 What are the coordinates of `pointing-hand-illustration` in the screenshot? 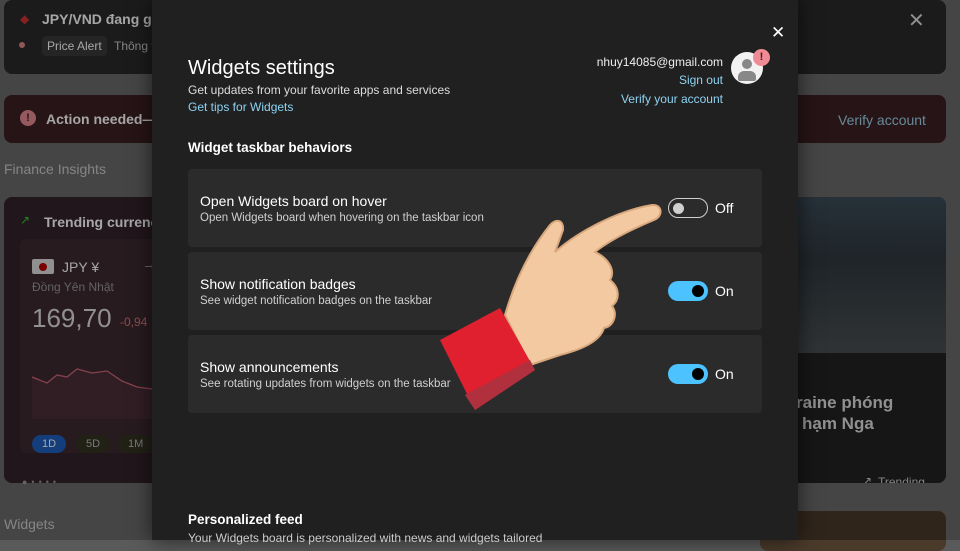 It's located at (551, 306).